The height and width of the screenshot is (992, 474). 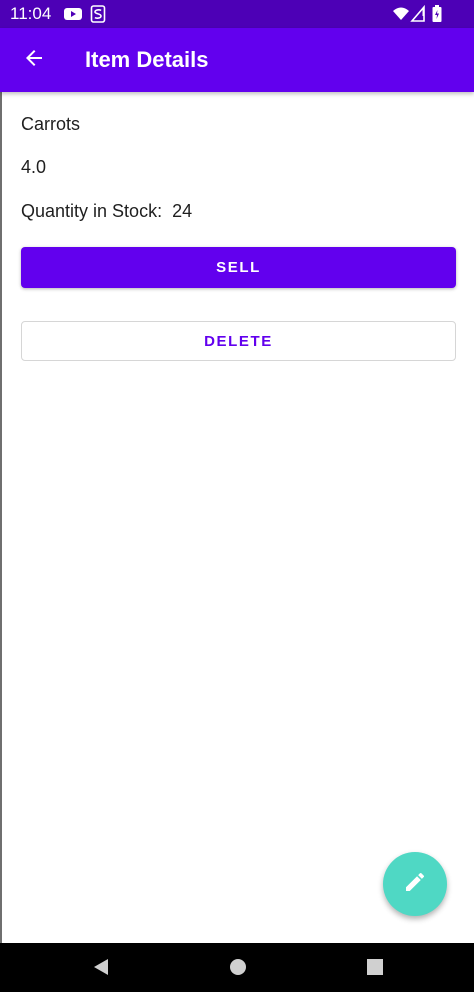 What do you see at coordinates (418, 14) in the screenshot?
I see `signal-icon` at bounding box center [418, 14].